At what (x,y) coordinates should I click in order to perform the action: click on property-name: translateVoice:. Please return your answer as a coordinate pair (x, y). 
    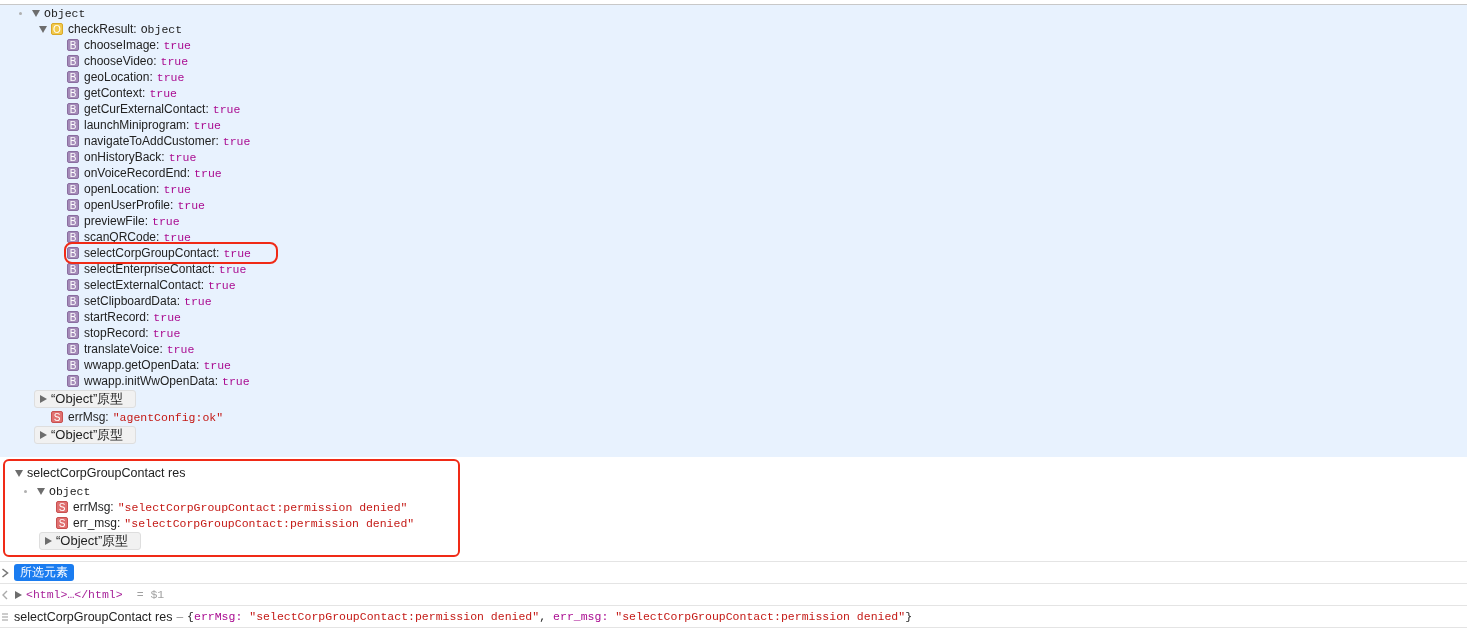
    Looking at the image, I should click on (123, 349).